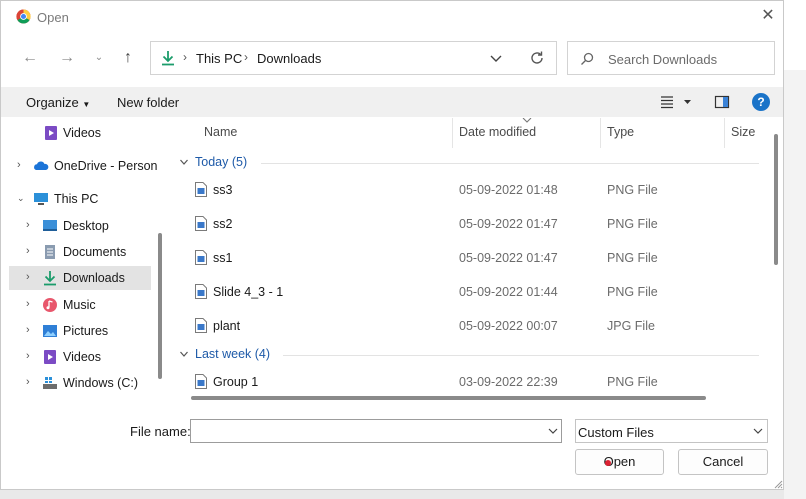 The width and height of the screenshot is (806, 499). I want to click on file-row: ss1 05-09-2022 01:47 PNG File, so click(469, 259).